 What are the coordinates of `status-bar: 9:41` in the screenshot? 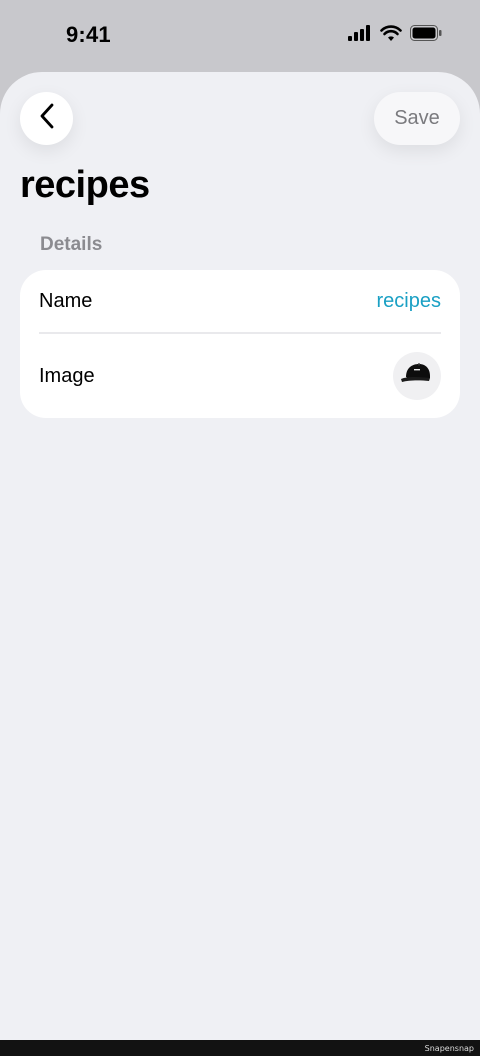 It's located at (240, 36).